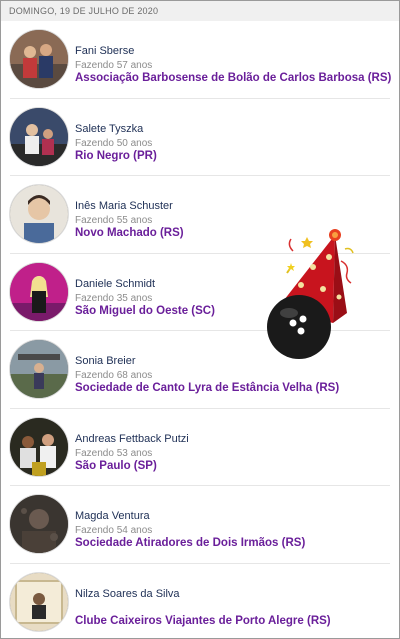 This screenshot has height=639, width=400. I want to click on person-name: Magda Ventura, so click(112, 516).